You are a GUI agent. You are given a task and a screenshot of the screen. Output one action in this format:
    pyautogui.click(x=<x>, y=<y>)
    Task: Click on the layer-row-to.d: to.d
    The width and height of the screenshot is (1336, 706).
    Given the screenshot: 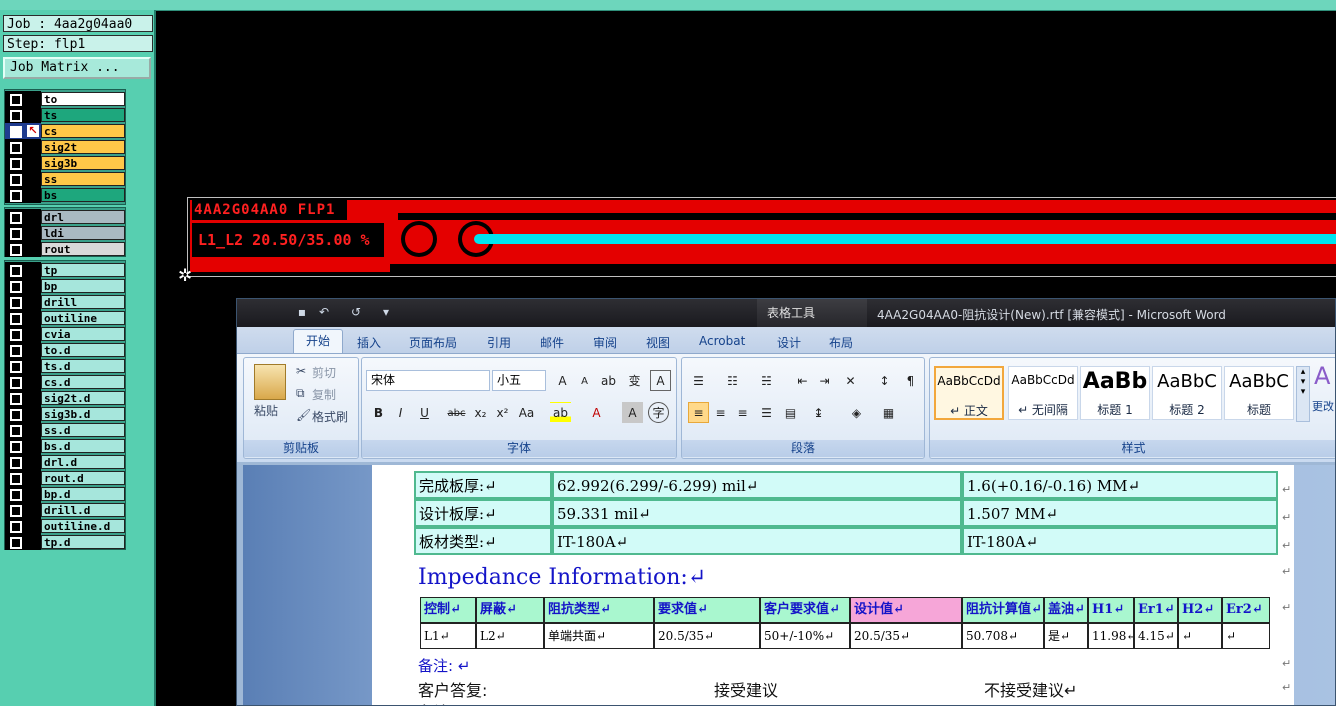 What is the action you would take?
    pyautogui.click(x=65, y=350)
    